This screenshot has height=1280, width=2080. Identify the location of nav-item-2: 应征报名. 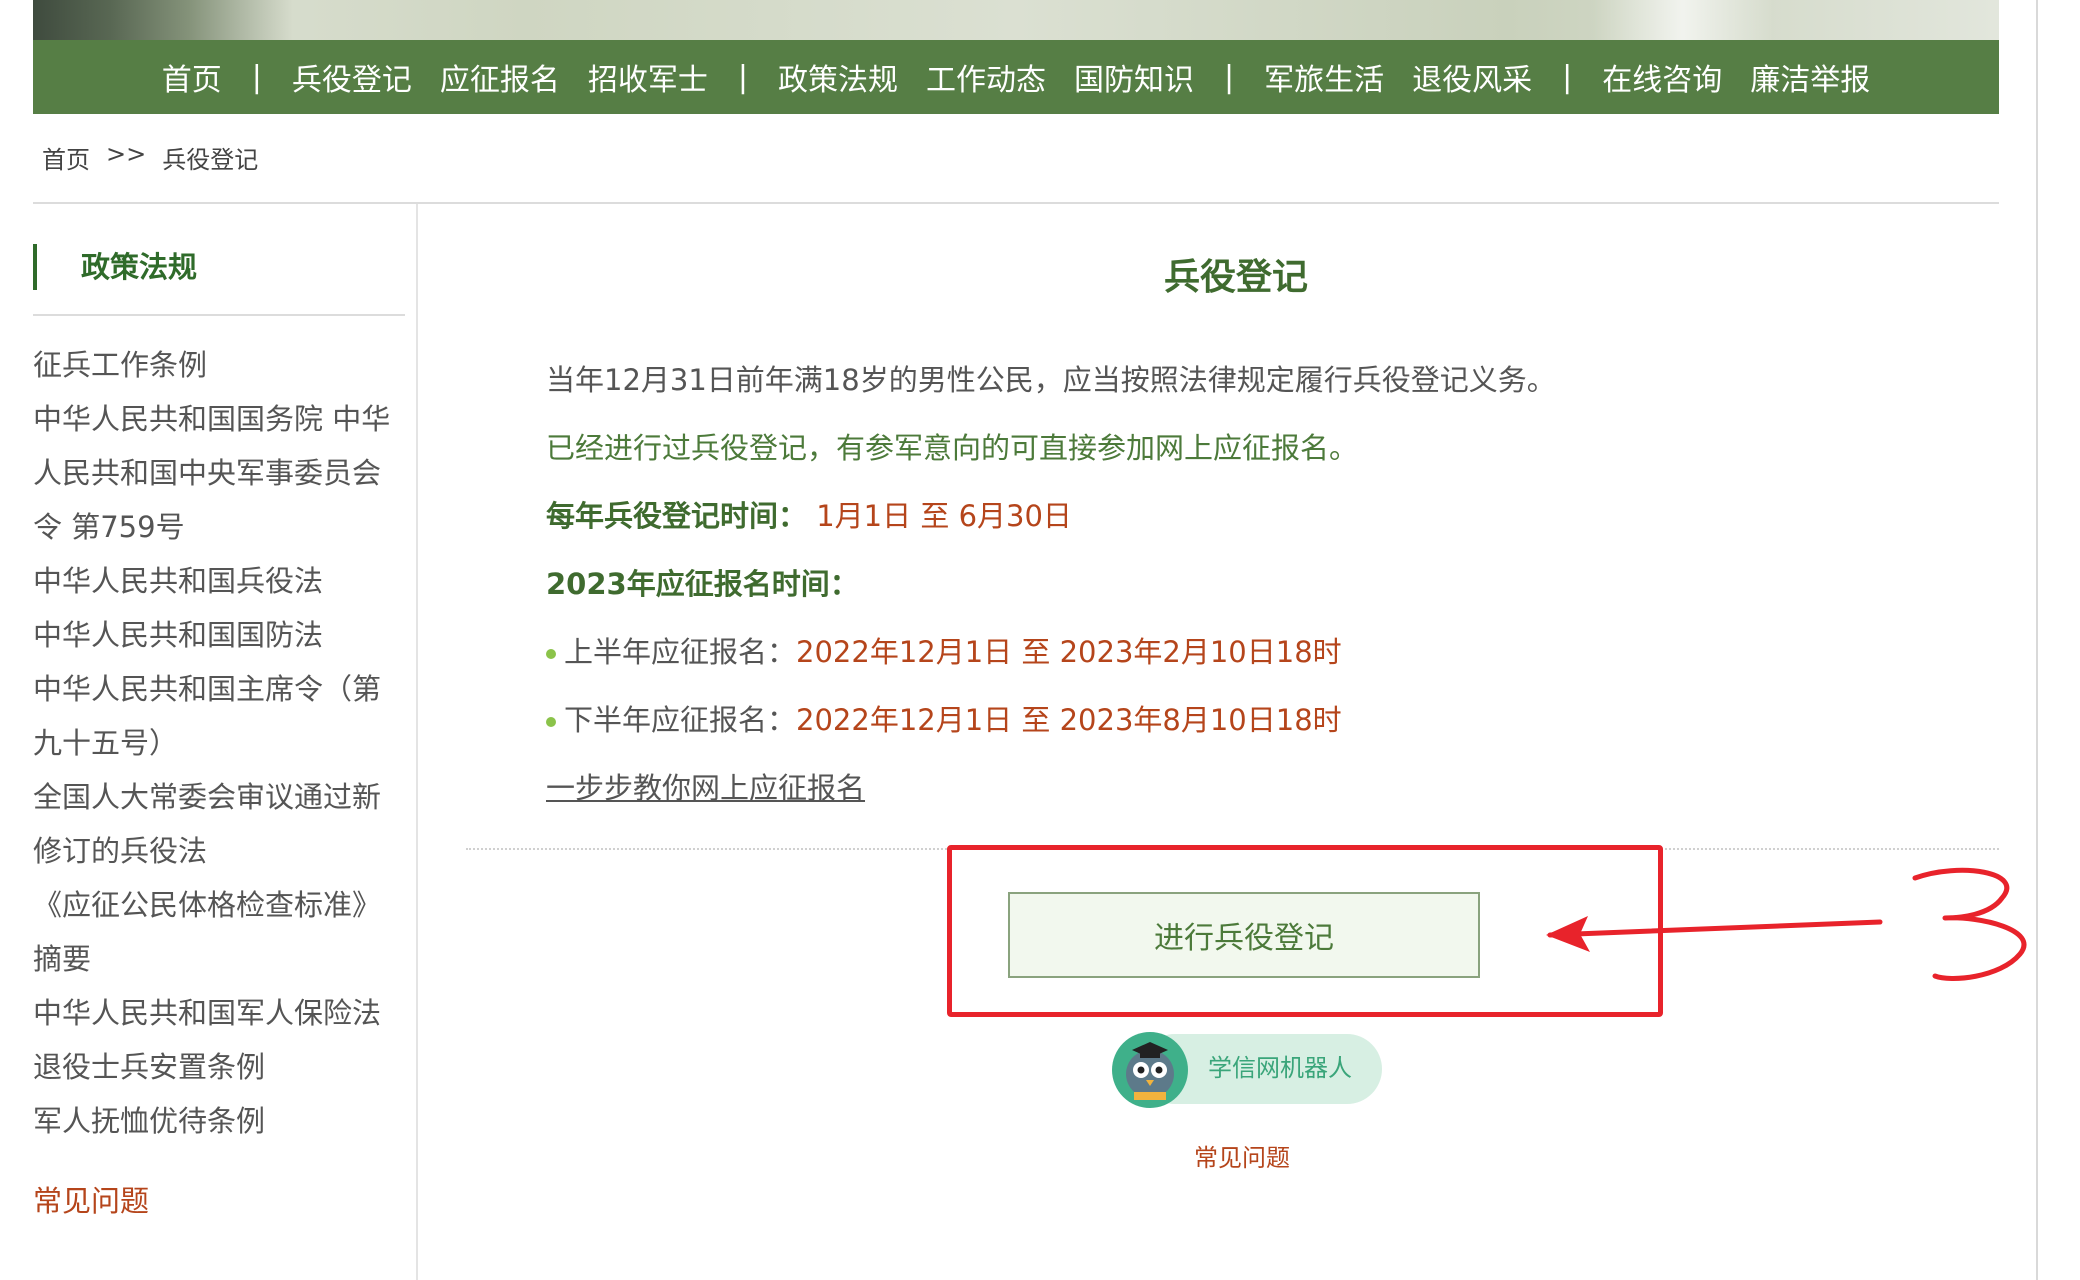
(500, 77).